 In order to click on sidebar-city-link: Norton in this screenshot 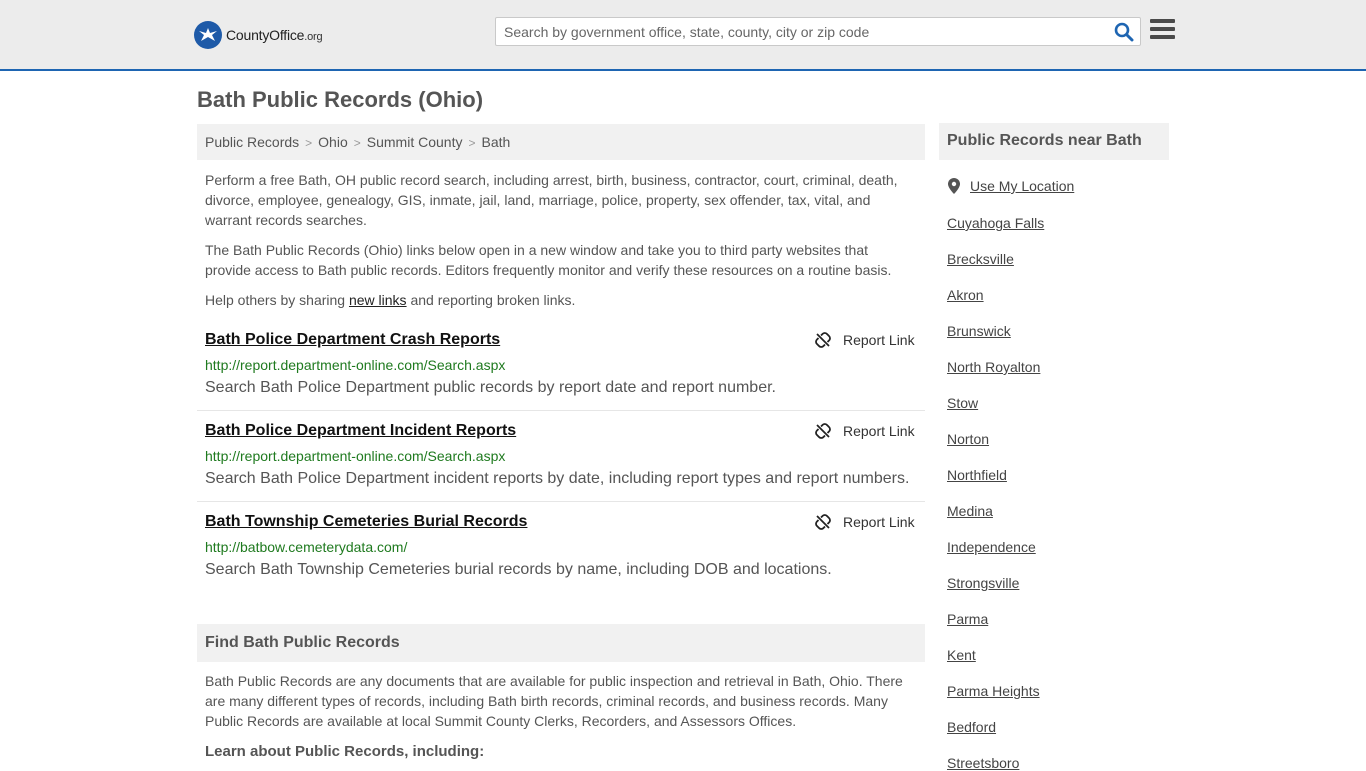, I will do `click(968, 439)`.